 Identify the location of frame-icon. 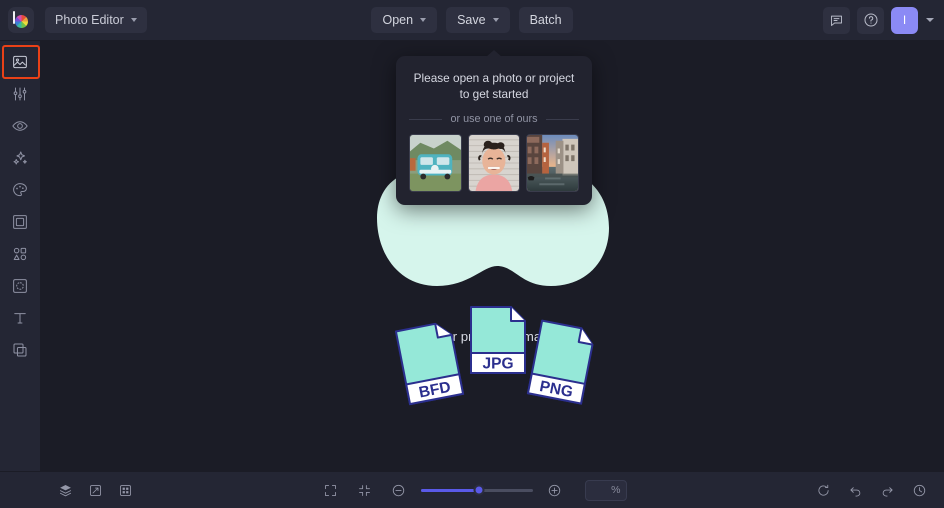
(20, 222).